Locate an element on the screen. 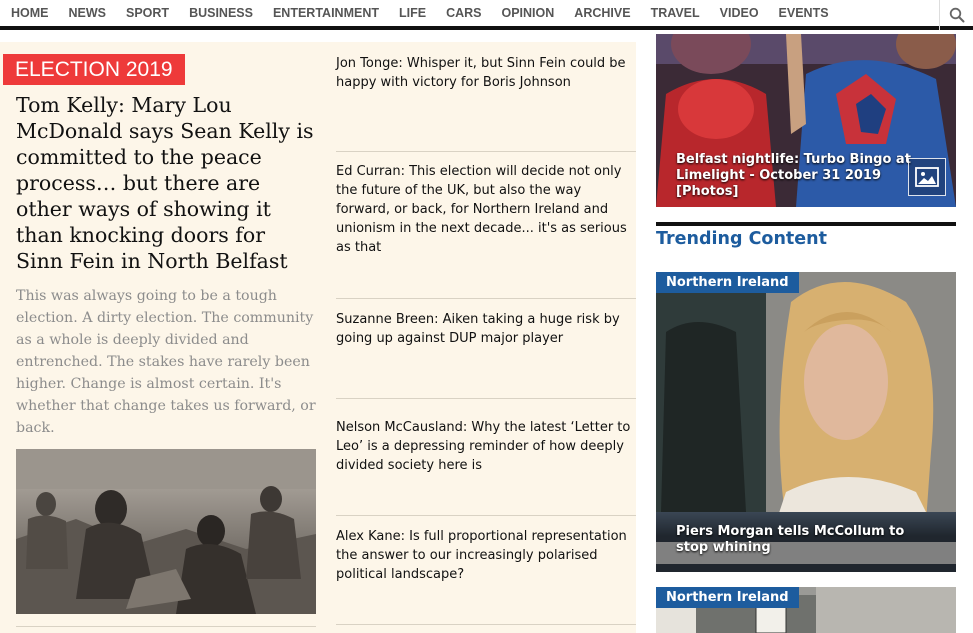 The width and height of the screenshot is (973, 633). search-icon is located at coordinates (956, 15).